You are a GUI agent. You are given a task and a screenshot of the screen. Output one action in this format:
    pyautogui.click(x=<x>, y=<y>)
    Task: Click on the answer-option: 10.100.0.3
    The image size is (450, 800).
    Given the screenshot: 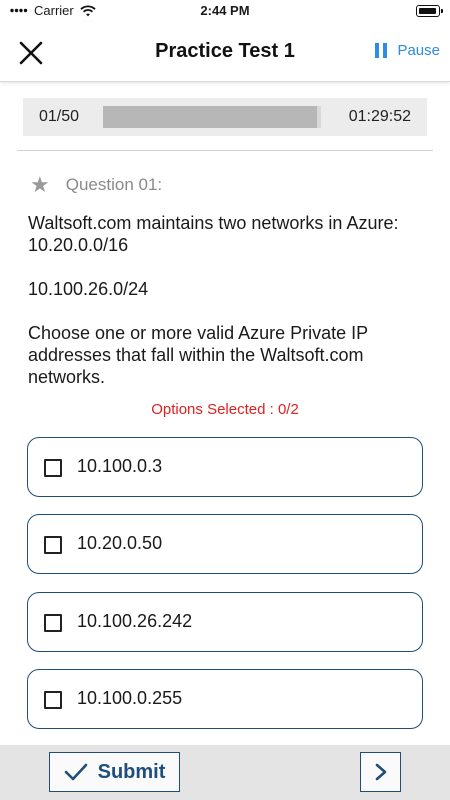 What is the action you would take?
    pyautogui.click(x=225, y=467)
    